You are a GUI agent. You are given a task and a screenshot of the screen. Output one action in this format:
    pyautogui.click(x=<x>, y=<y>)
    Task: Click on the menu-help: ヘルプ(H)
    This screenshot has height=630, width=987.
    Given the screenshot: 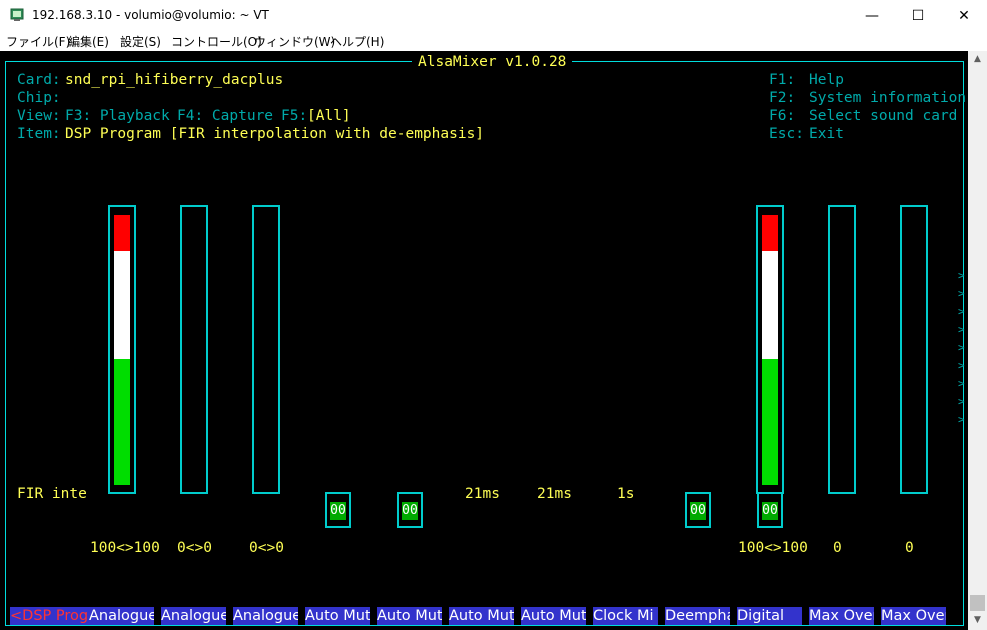 What is the action you would take?
    pyautogui.click(x=357, y=41)
    